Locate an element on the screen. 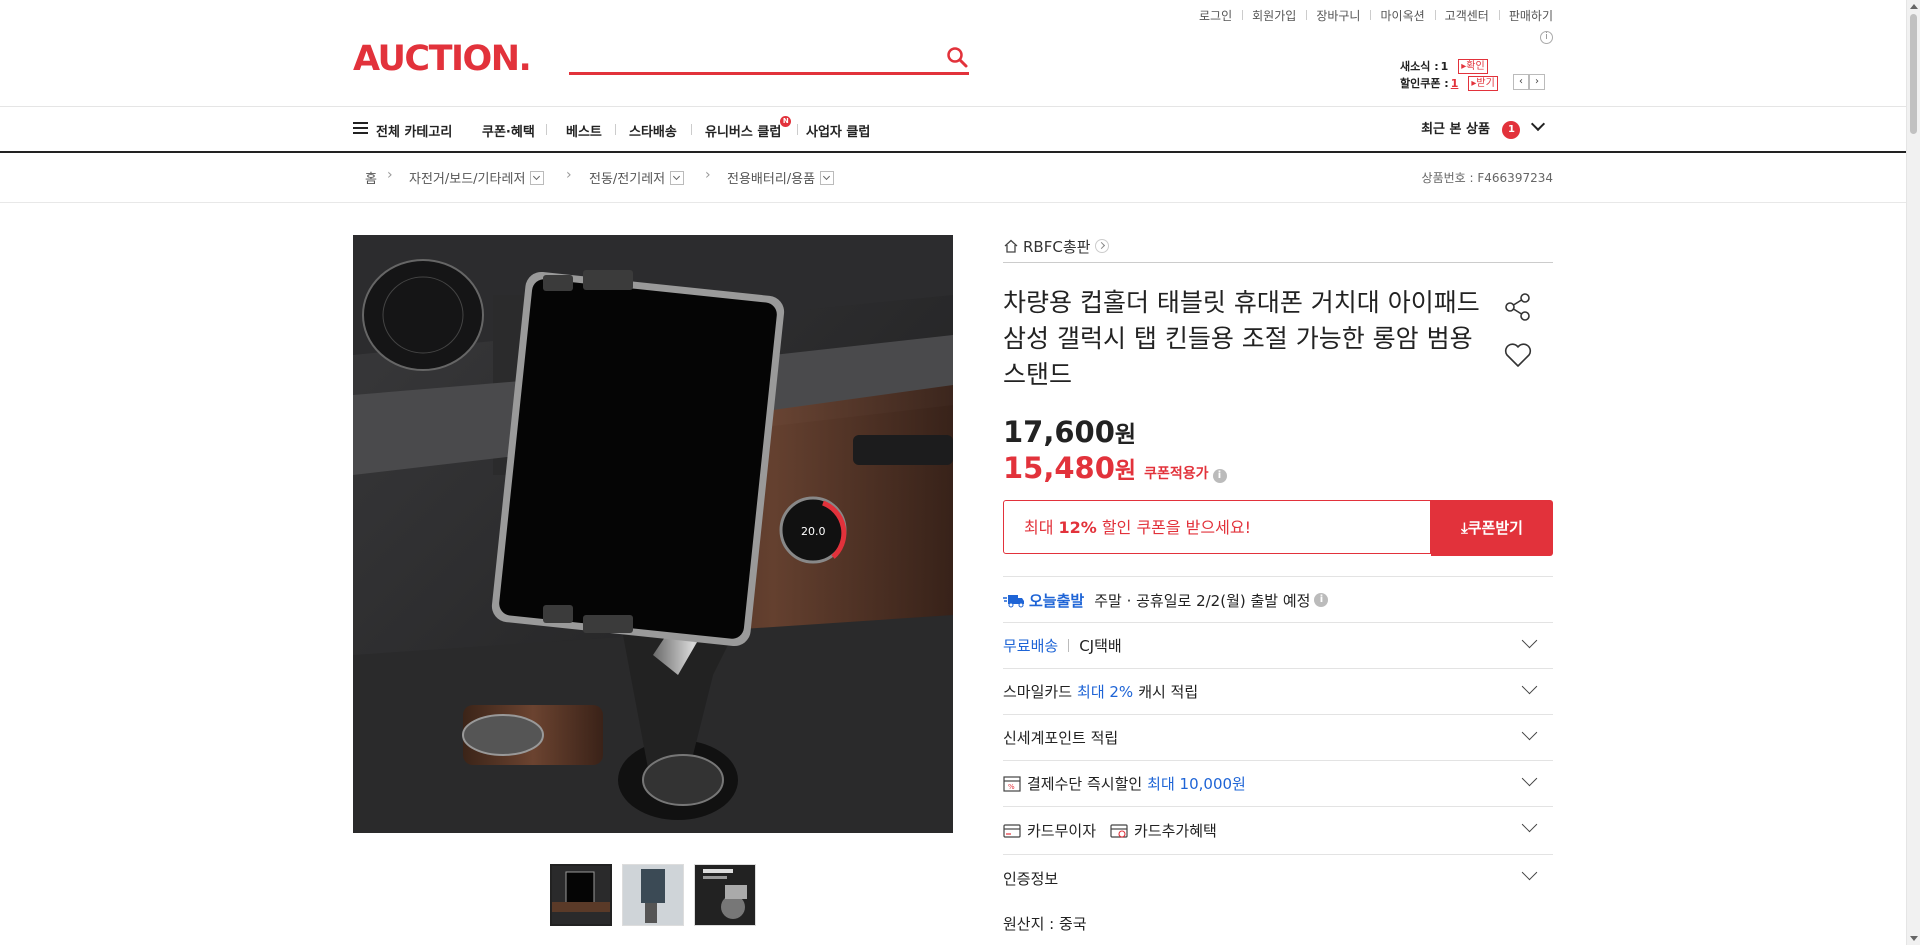 The image size is (1920, 945). new-news-count: 1 is located at coordinates (1444, 66).